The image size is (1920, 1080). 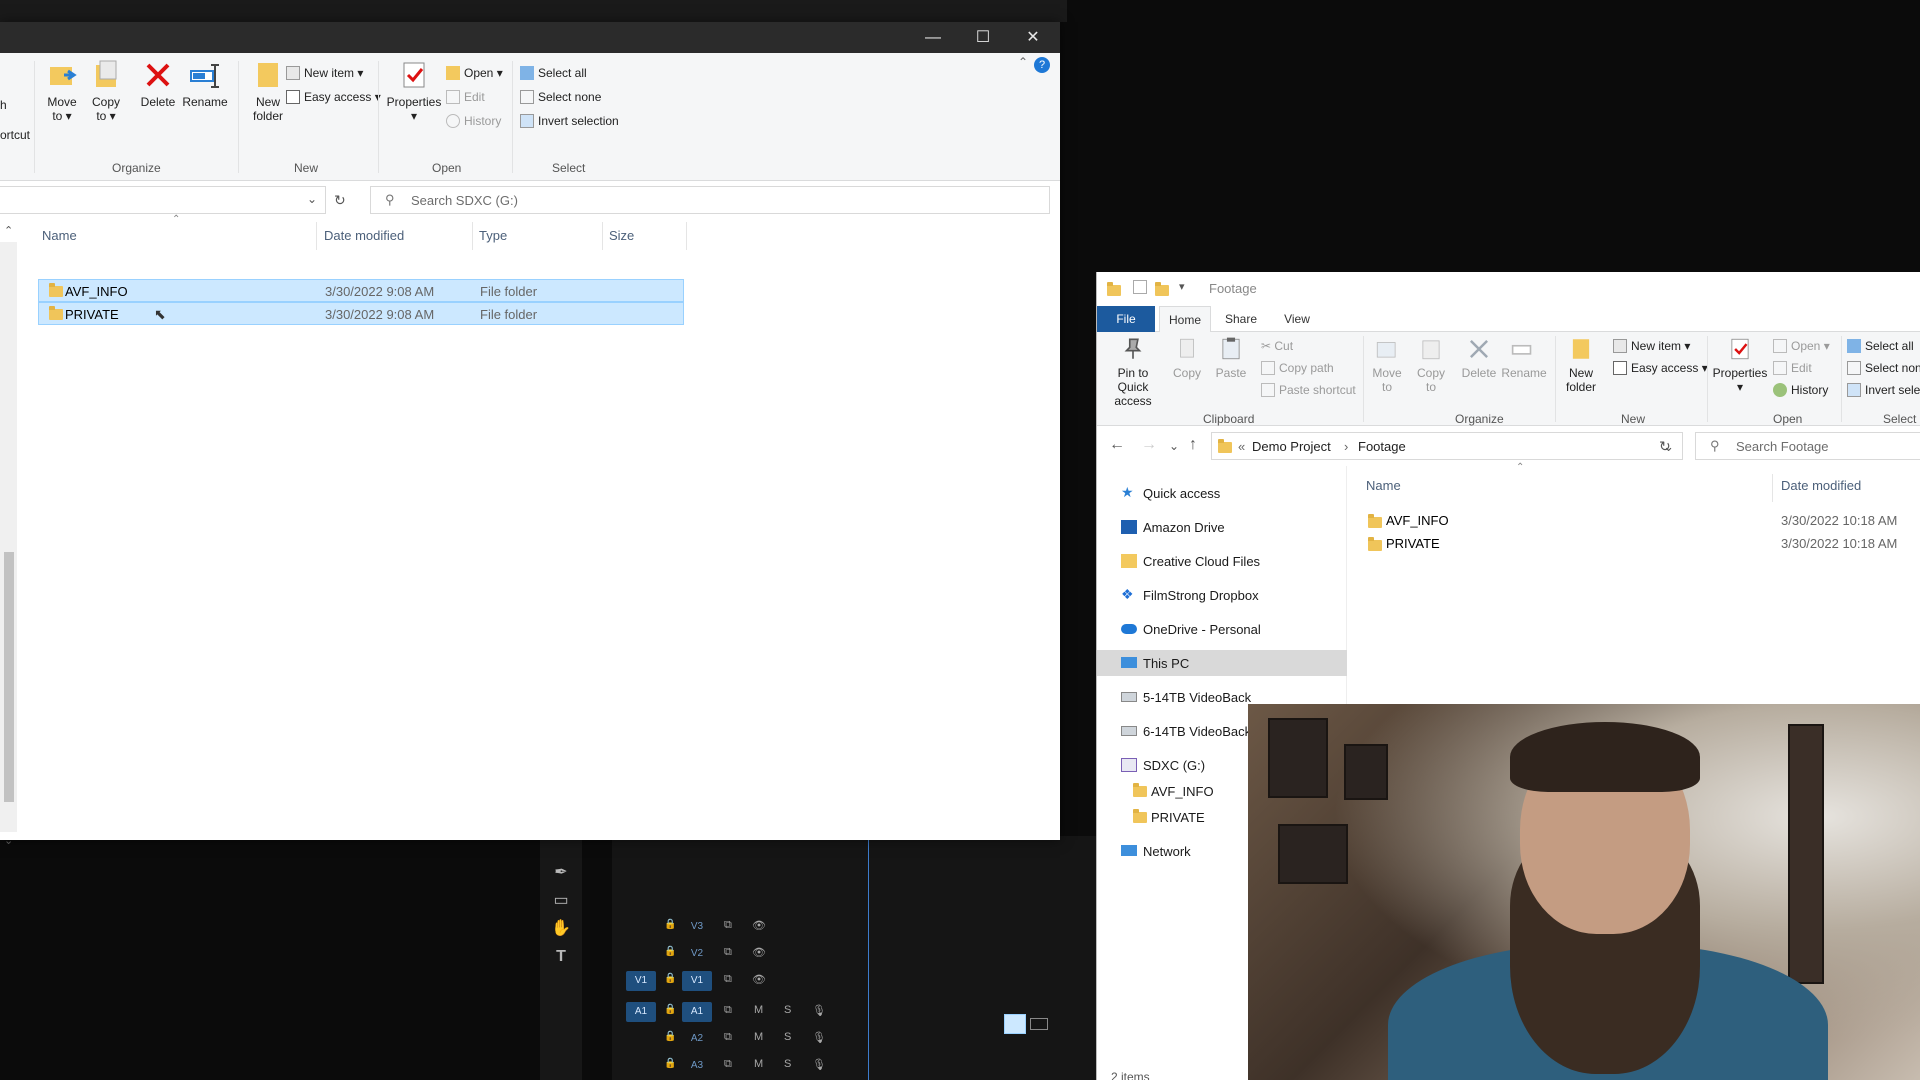 What do you see at coordinates (1231, 358) in the screenshot?
I see `paste-button: Paste` at bounding box center [1231, 358].